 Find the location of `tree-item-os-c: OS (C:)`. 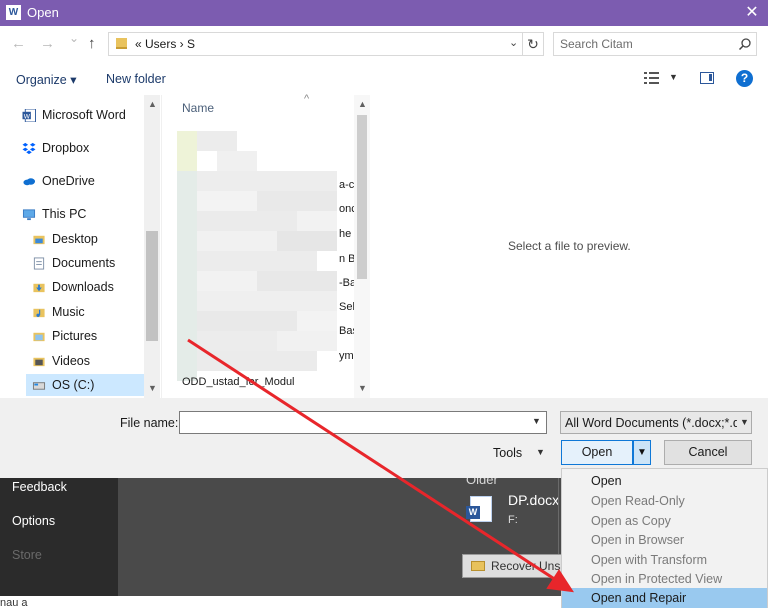

tree-item-os-c: OS (C:) is located at coordinates (85, 385).